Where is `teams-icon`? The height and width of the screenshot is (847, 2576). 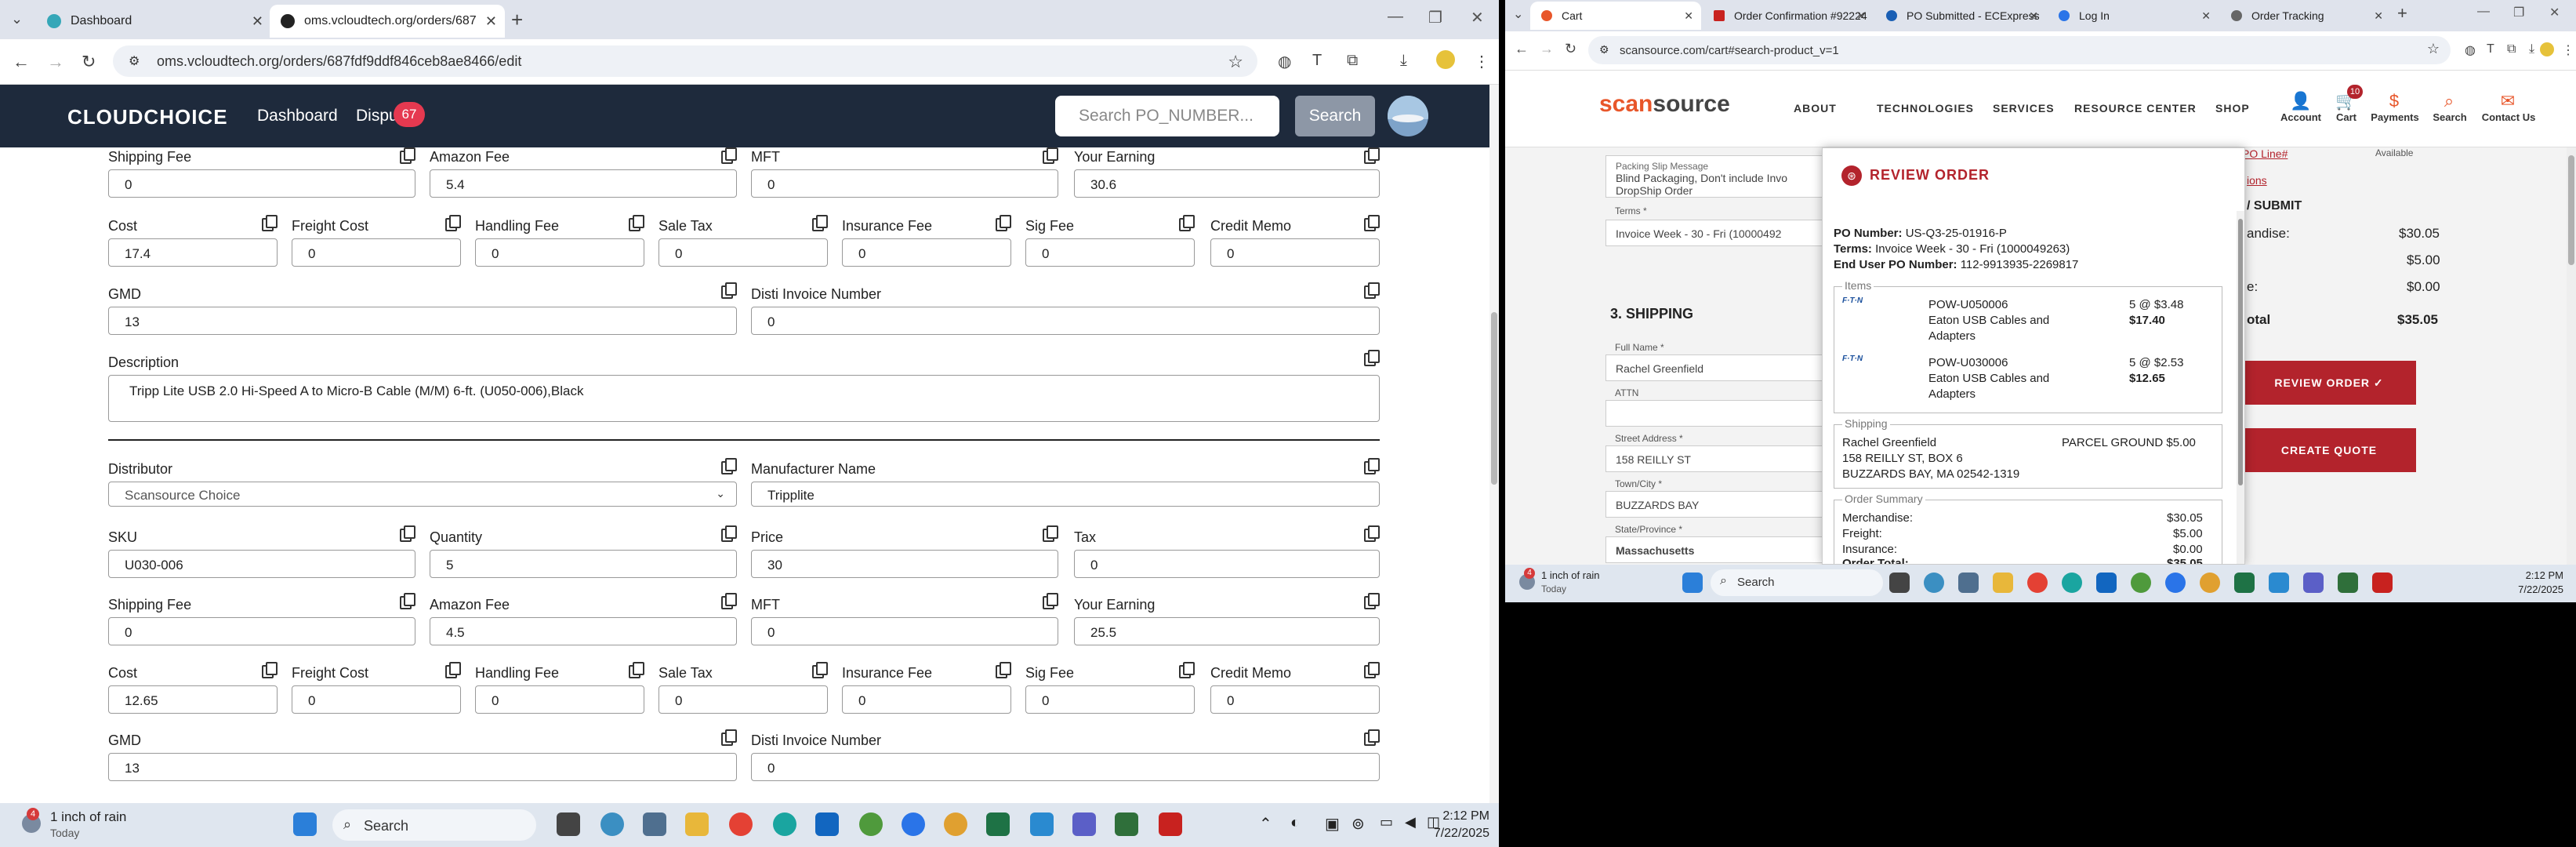
teams-icon is located at coordinates (1084, 824).